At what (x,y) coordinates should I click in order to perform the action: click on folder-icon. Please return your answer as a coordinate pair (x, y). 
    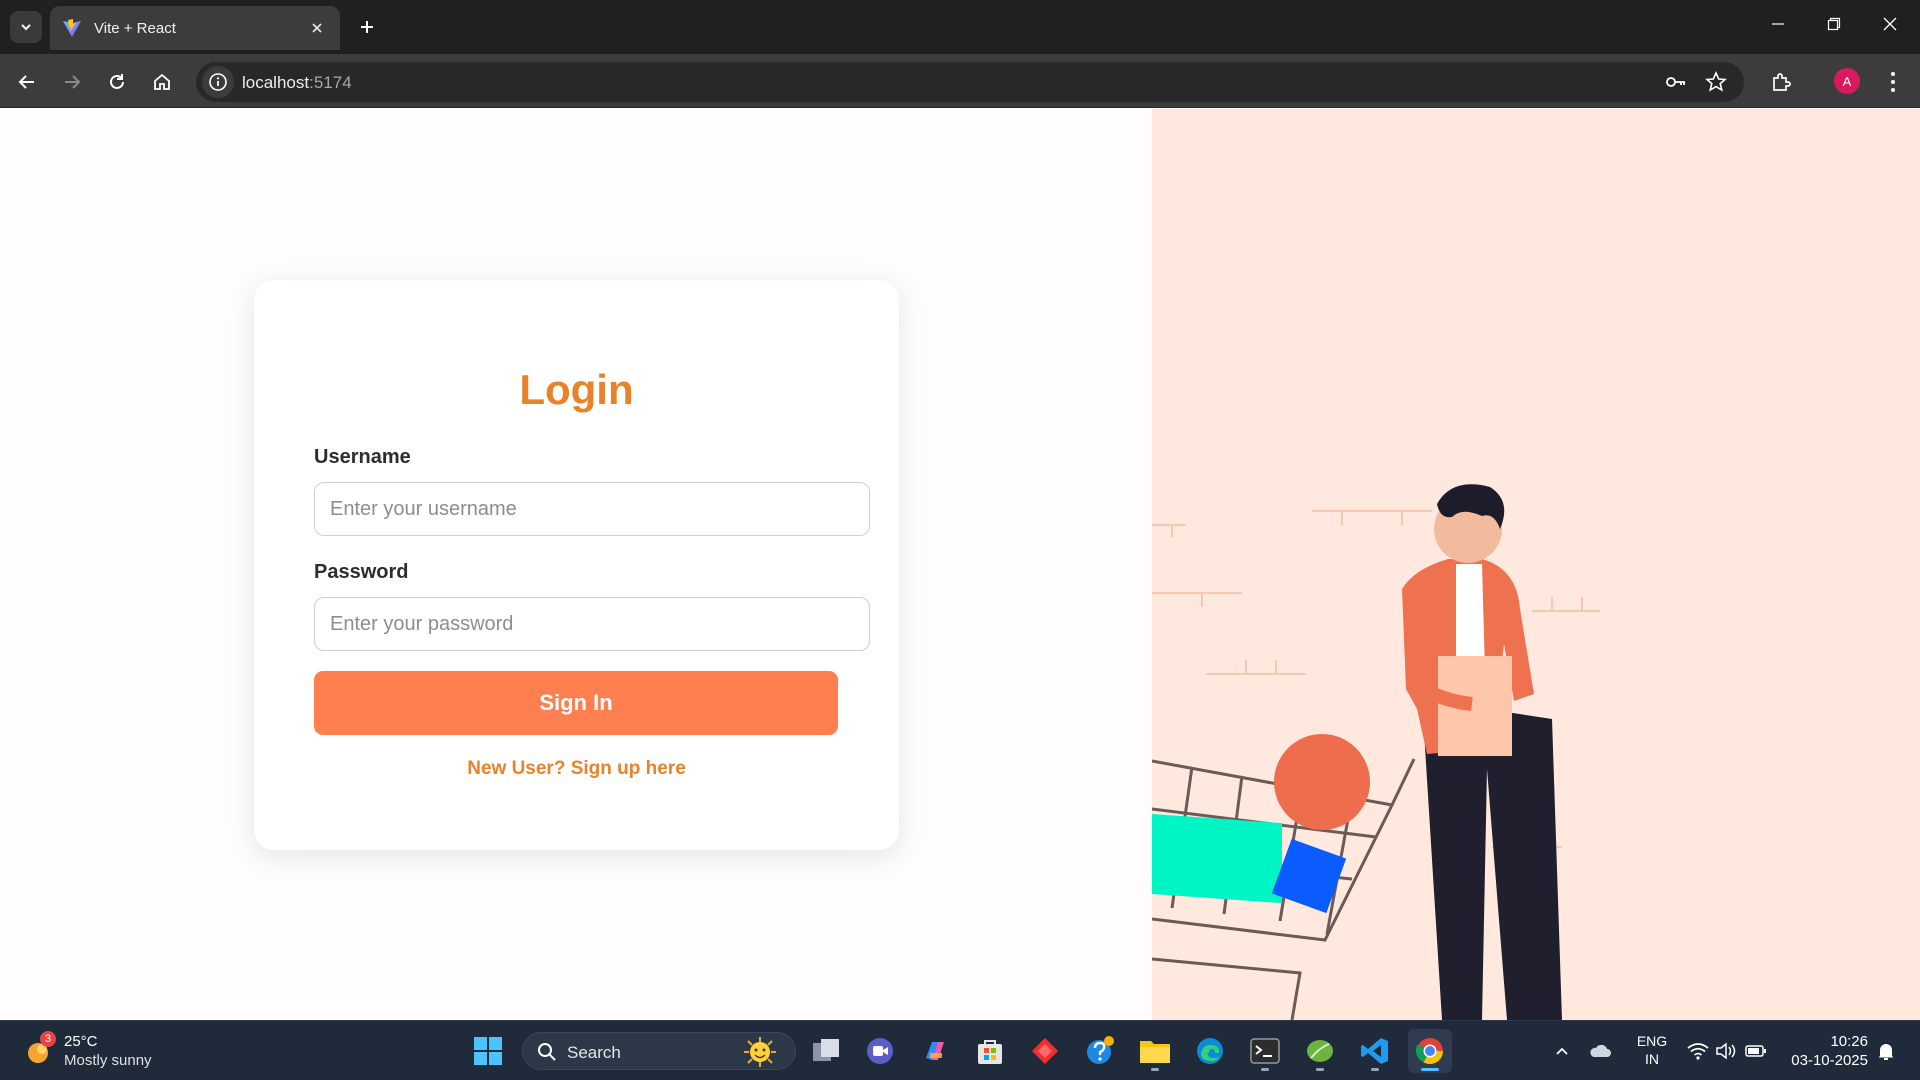
    Looking at the image, I should click on (1155, 1052).